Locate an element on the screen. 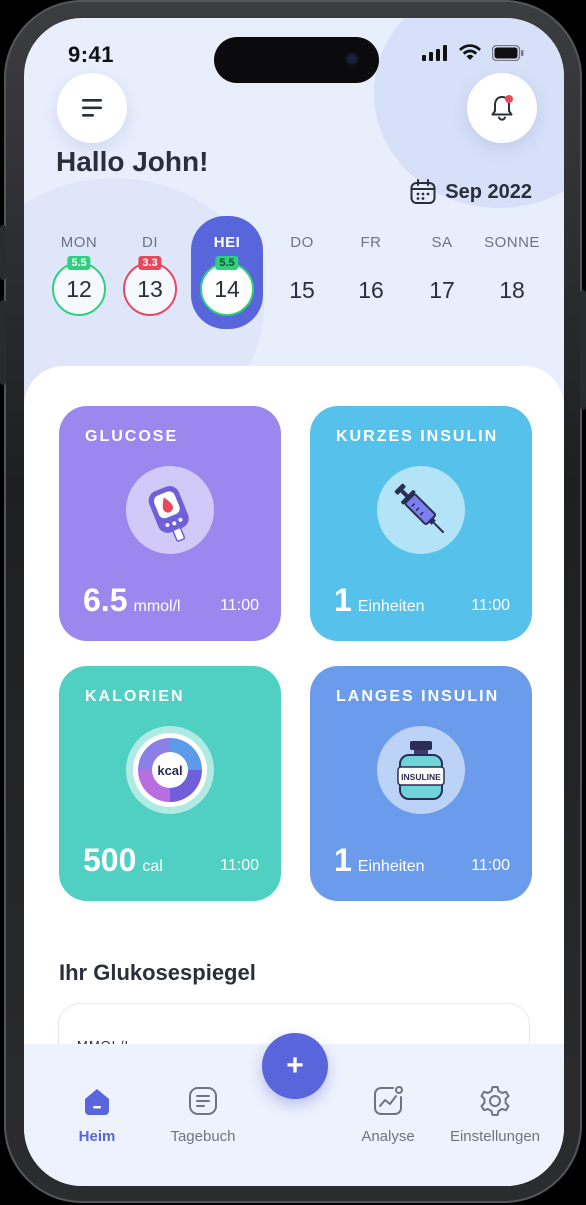 This screenshot has height=1205, width=586. day-number: 14 is located at coordinates (227, 288).